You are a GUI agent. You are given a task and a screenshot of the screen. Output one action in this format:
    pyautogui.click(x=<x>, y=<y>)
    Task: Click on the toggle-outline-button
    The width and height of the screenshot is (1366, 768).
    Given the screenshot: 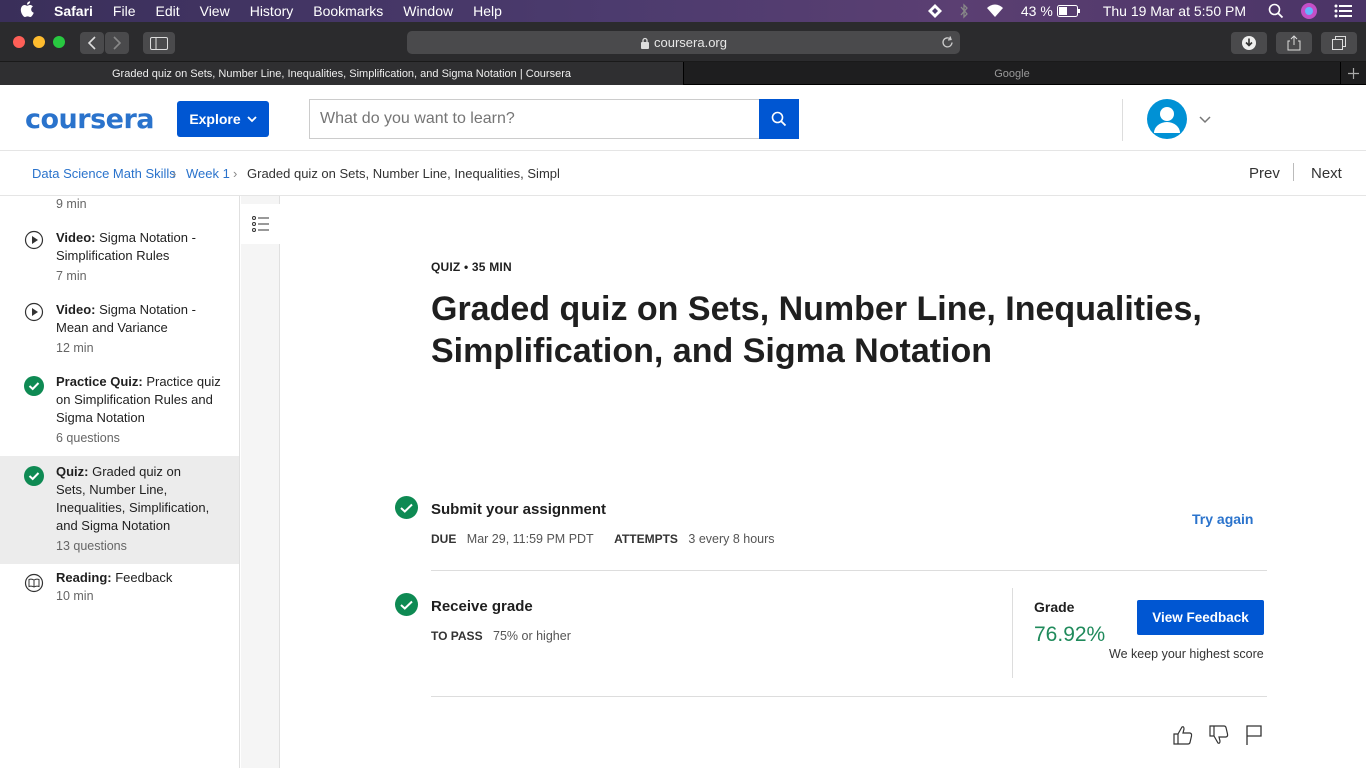 What is the action you would take?
    pyautogui.click(x=260, y=224)
    